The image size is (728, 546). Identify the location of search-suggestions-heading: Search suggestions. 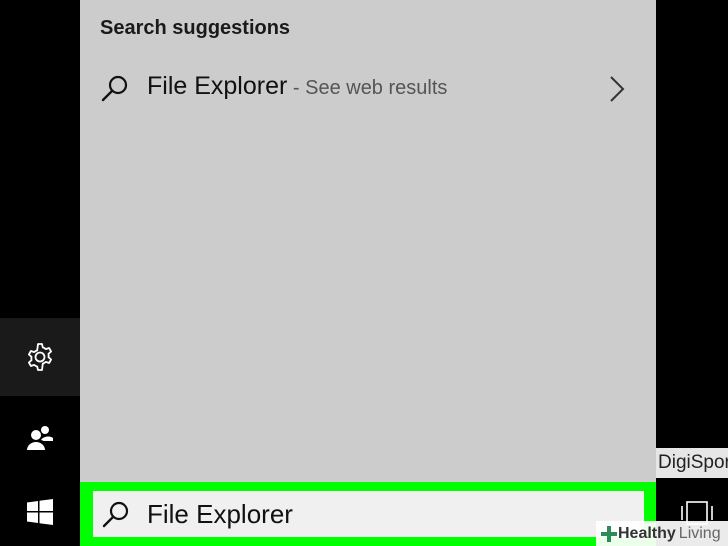
(195, 28).